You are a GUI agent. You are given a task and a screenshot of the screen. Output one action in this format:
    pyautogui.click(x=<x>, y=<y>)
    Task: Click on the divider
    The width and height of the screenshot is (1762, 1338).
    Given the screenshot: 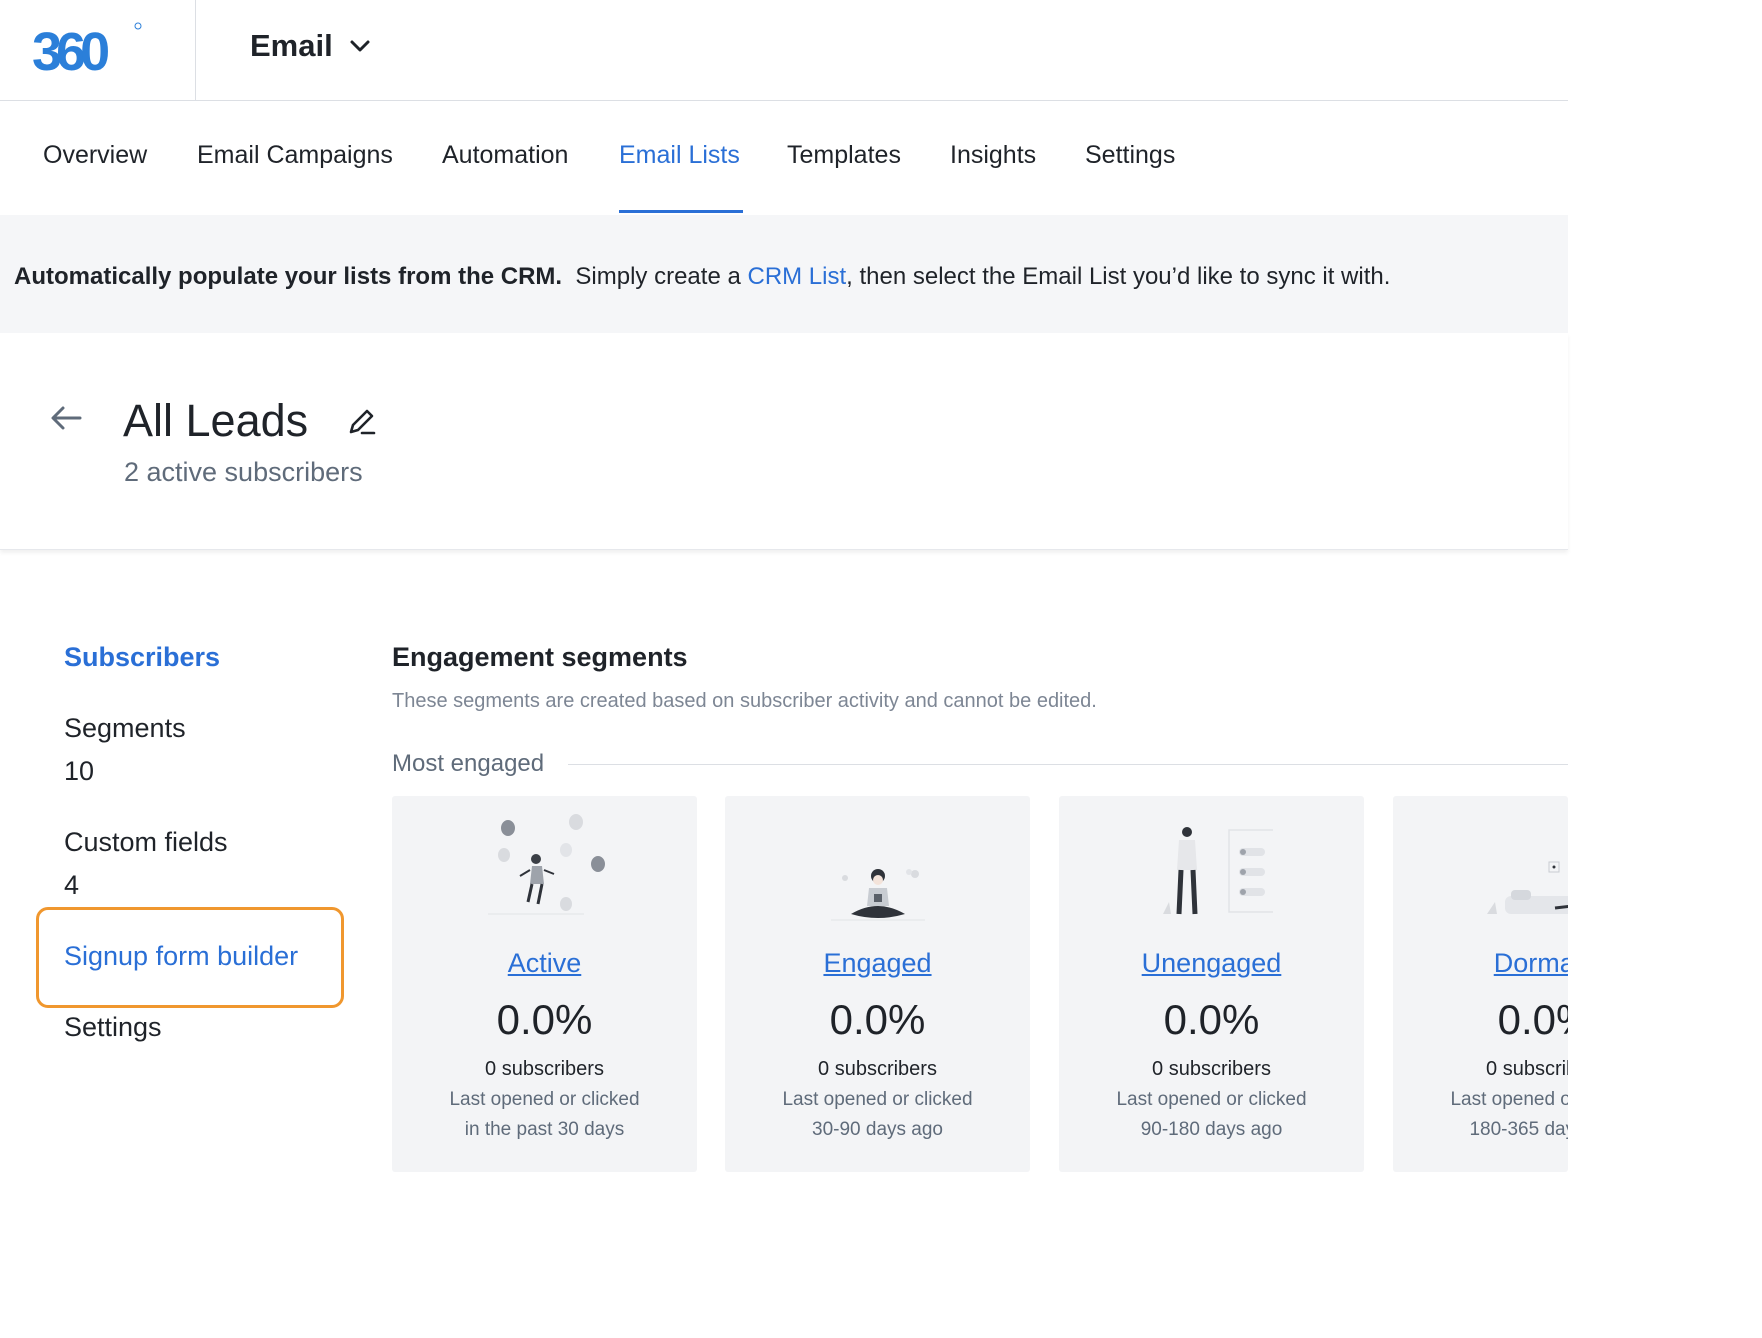 What is the action you would take?
    pyautogui.click(x=1068, y=764)
    